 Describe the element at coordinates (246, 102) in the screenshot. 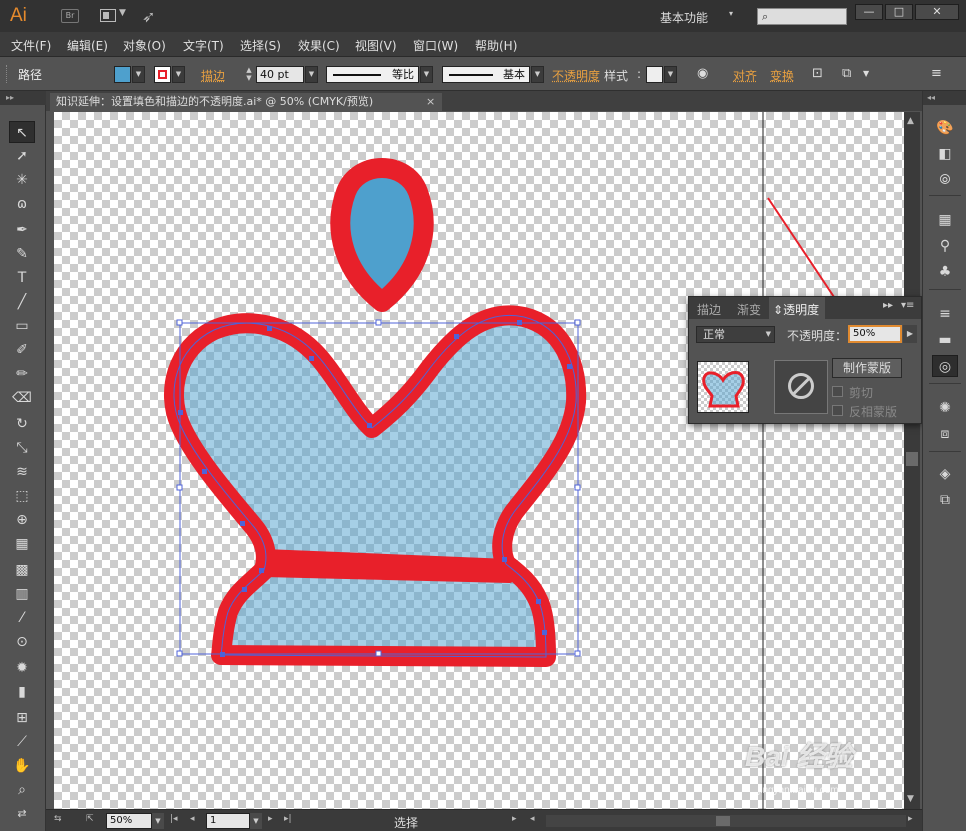

I see `document-tab: 知识延伸：设置填色和描边的不透明度.ai* @ 50% (CMYK/预览) ×` at that location.